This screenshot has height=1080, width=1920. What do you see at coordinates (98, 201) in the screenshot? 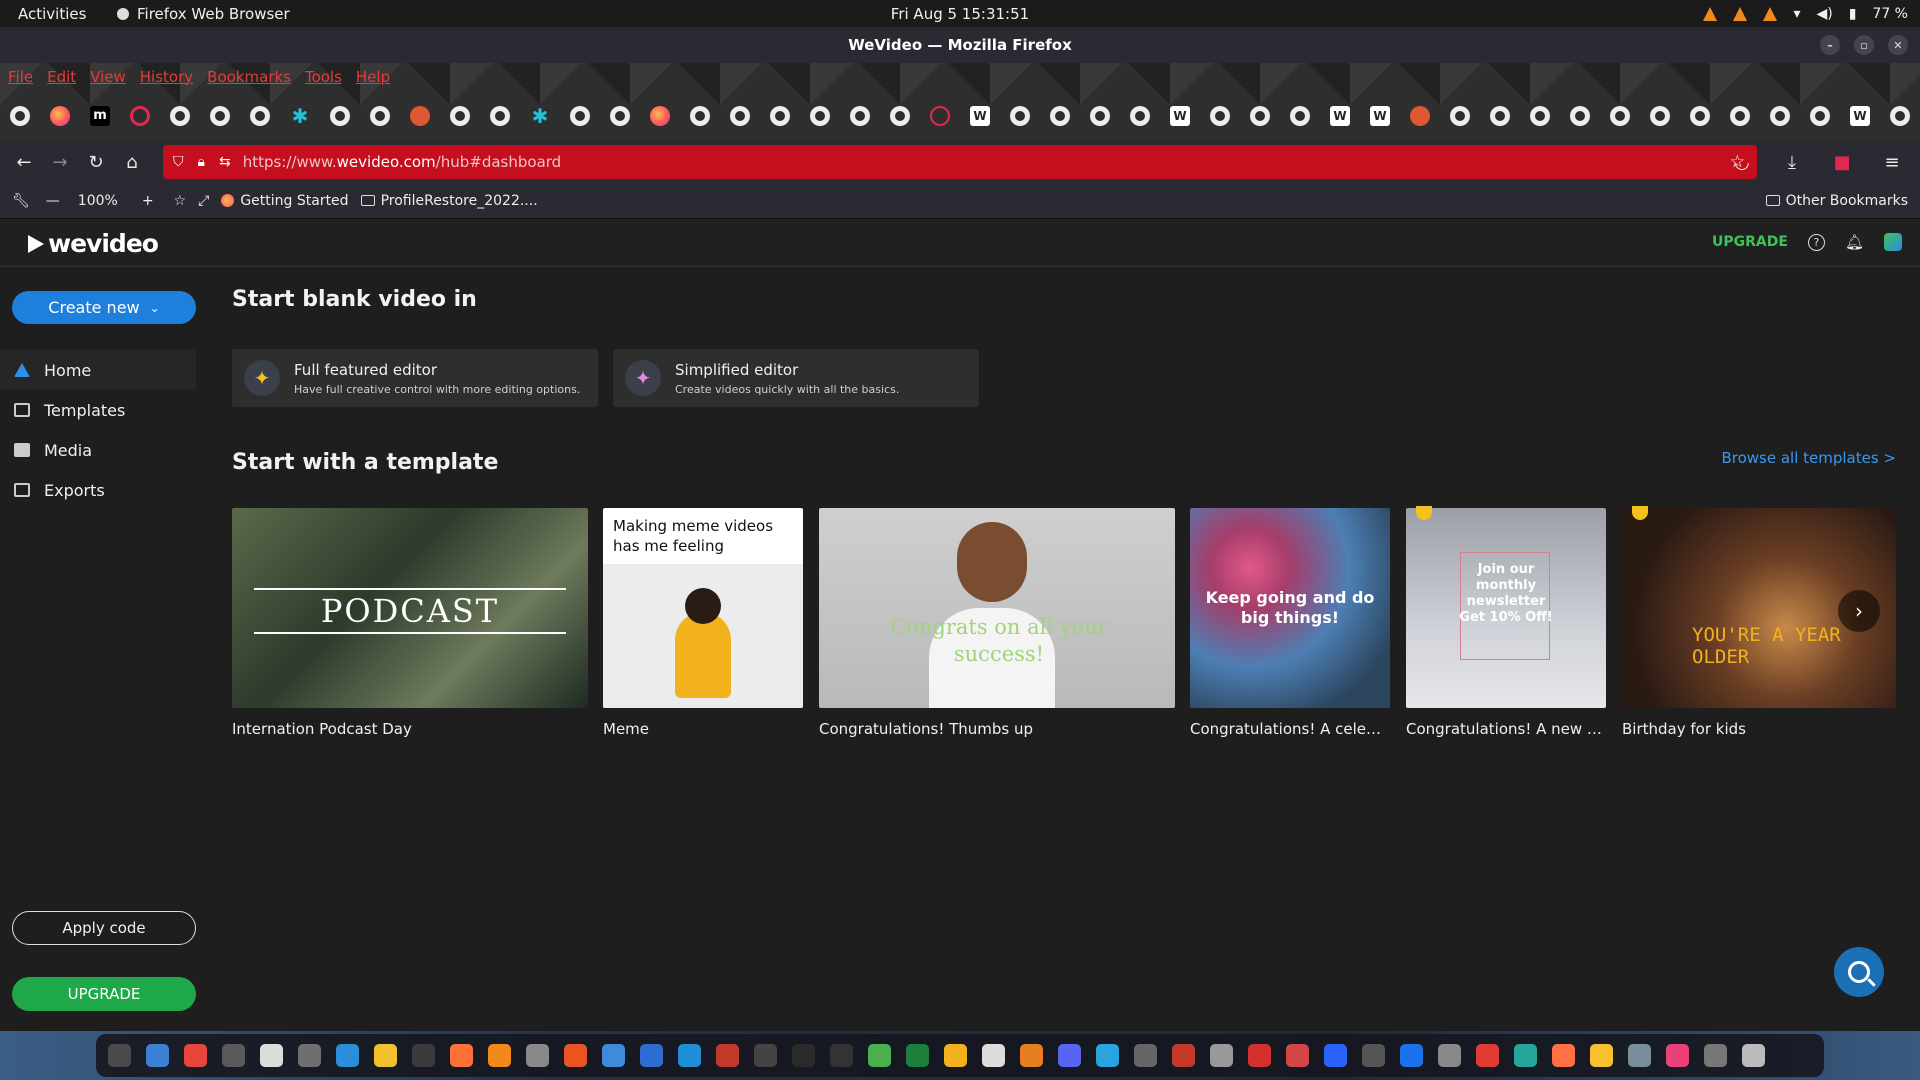
I see `zoom-level: 100%` at bounding box center [98, 201].